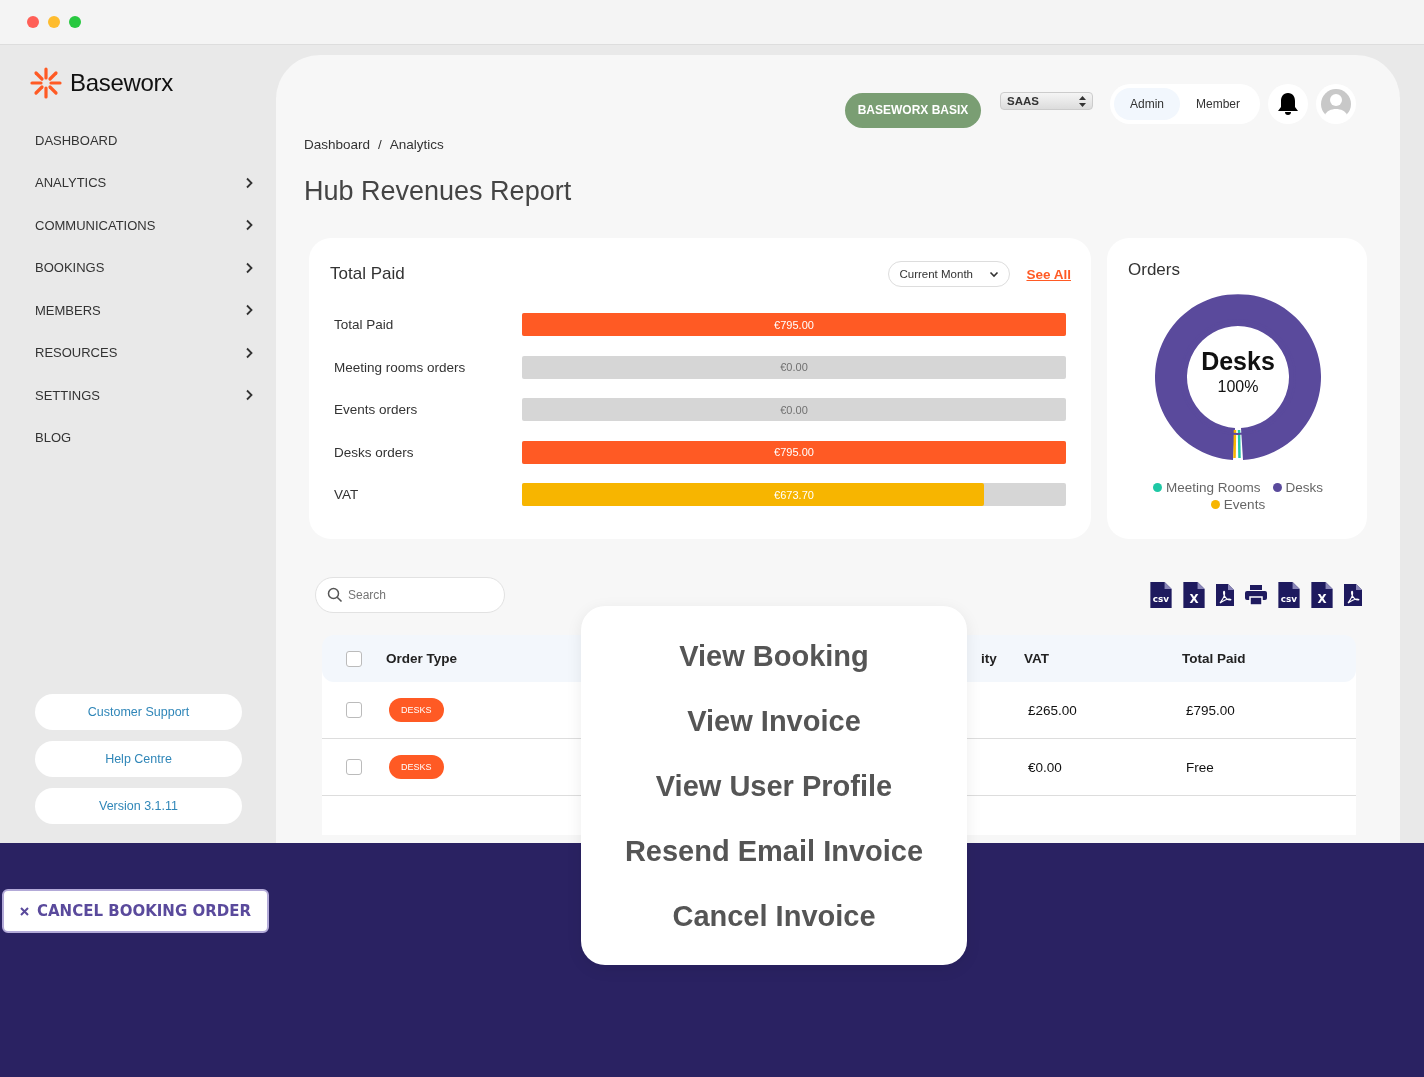 The height and width of the screenshot is (1077, 1424). What do you see at coordinates (135, 911) in the screenshot?
I see `cancel-booking-button: CANCEL BOOKING ORDER` at bounding box center [135, 911].